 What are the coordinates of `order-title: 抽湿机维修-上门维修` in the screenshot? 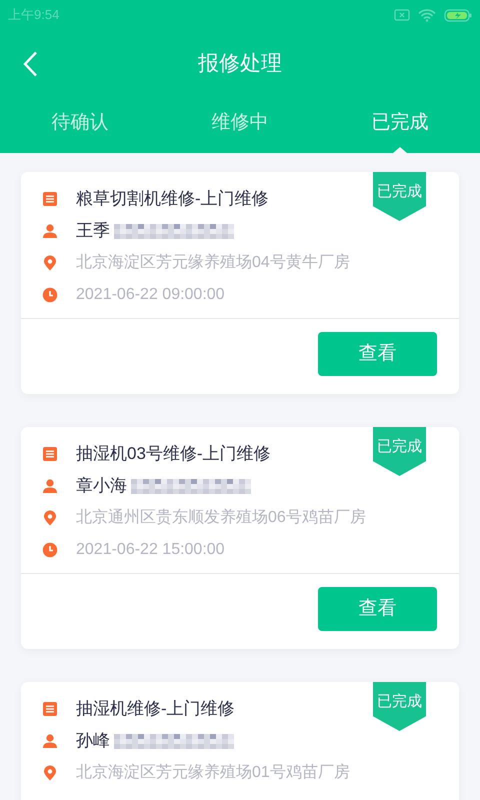 It's located at (155, 709).